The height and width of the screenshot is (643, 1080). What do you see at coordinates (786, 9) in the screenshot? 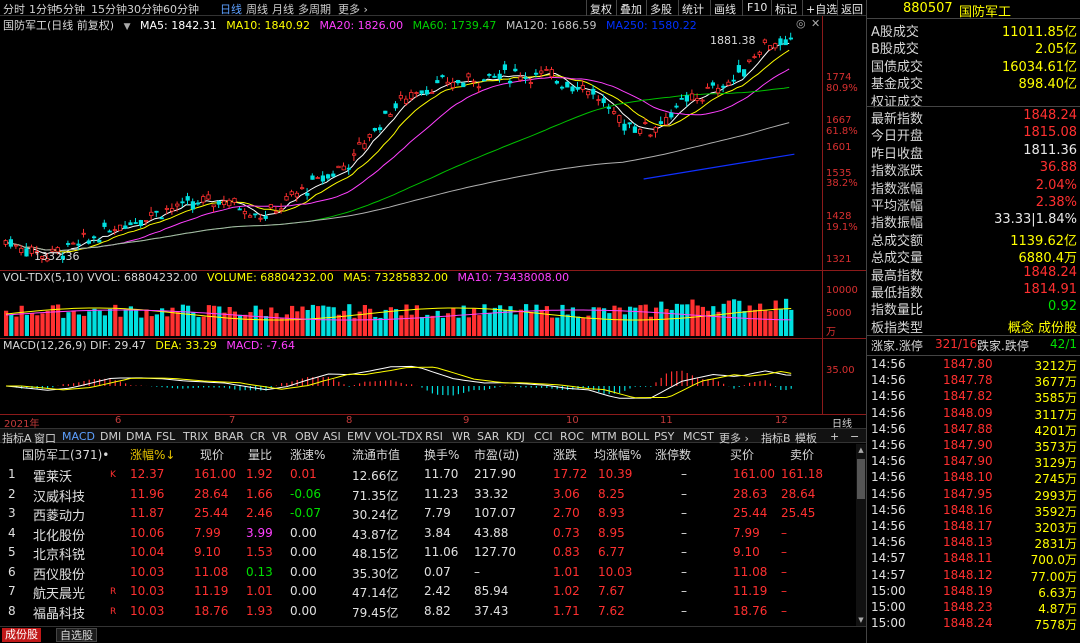
I see `mark-button: 标记` at bounding box center [786, 9].